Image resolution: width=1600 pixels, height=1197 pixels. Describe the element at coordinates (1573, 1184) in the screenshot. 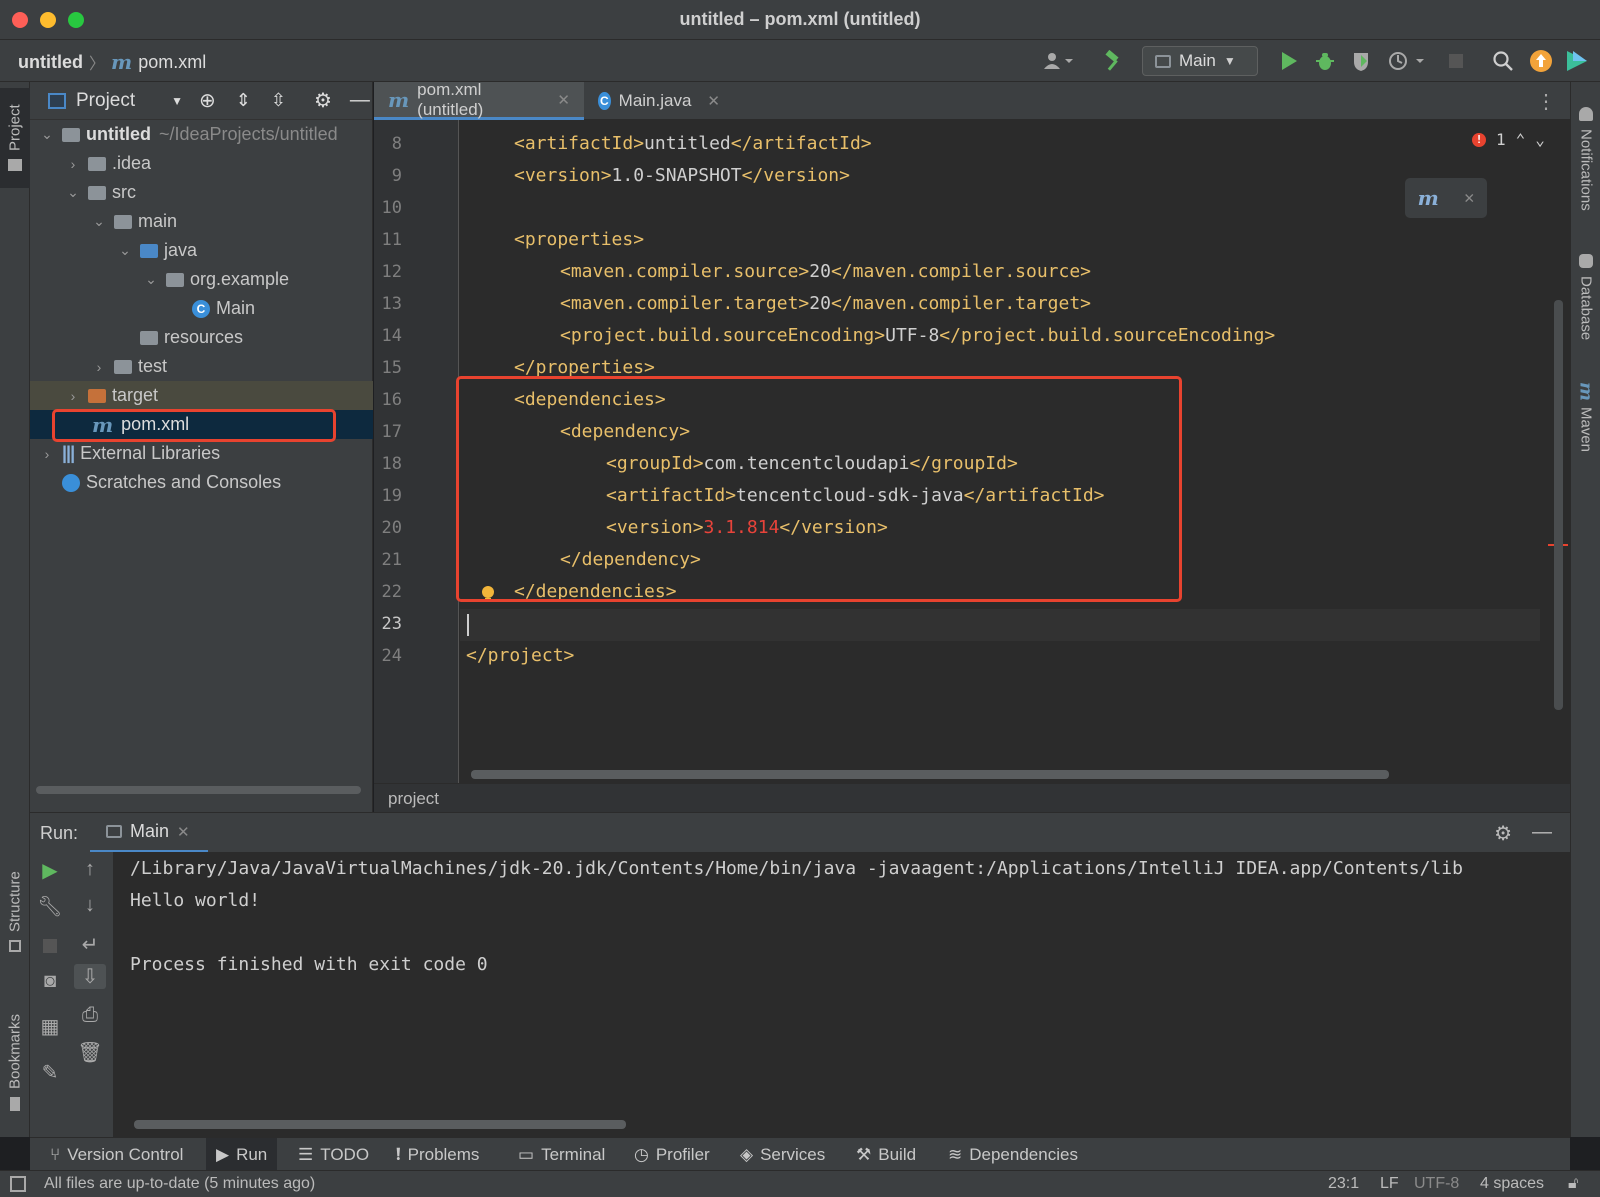

I see `lock-icon: 🔓︎` at that location.